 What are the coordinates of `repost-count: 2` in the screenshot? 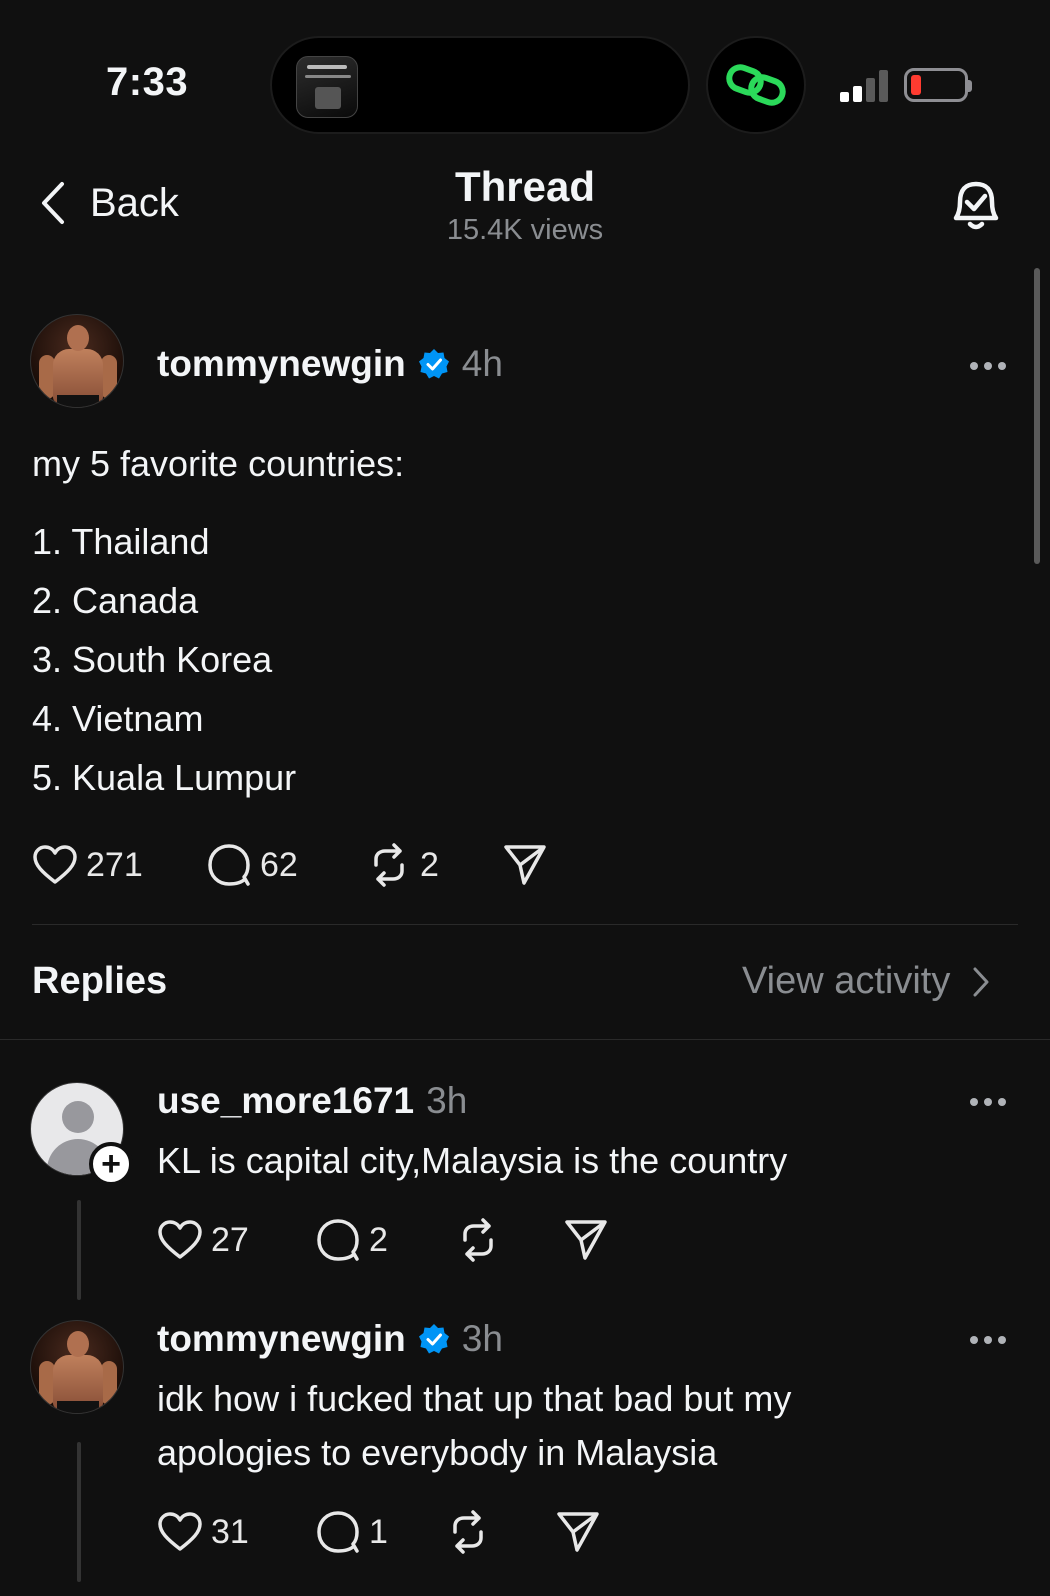 It's located at (429, 864).